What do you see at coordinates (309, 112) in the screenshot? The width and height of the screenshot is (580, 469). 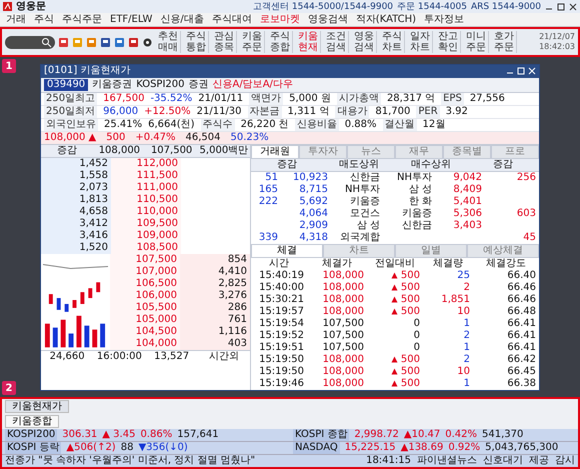 I see `info-cell: 1,311 억` at bounding box center [309, 112].